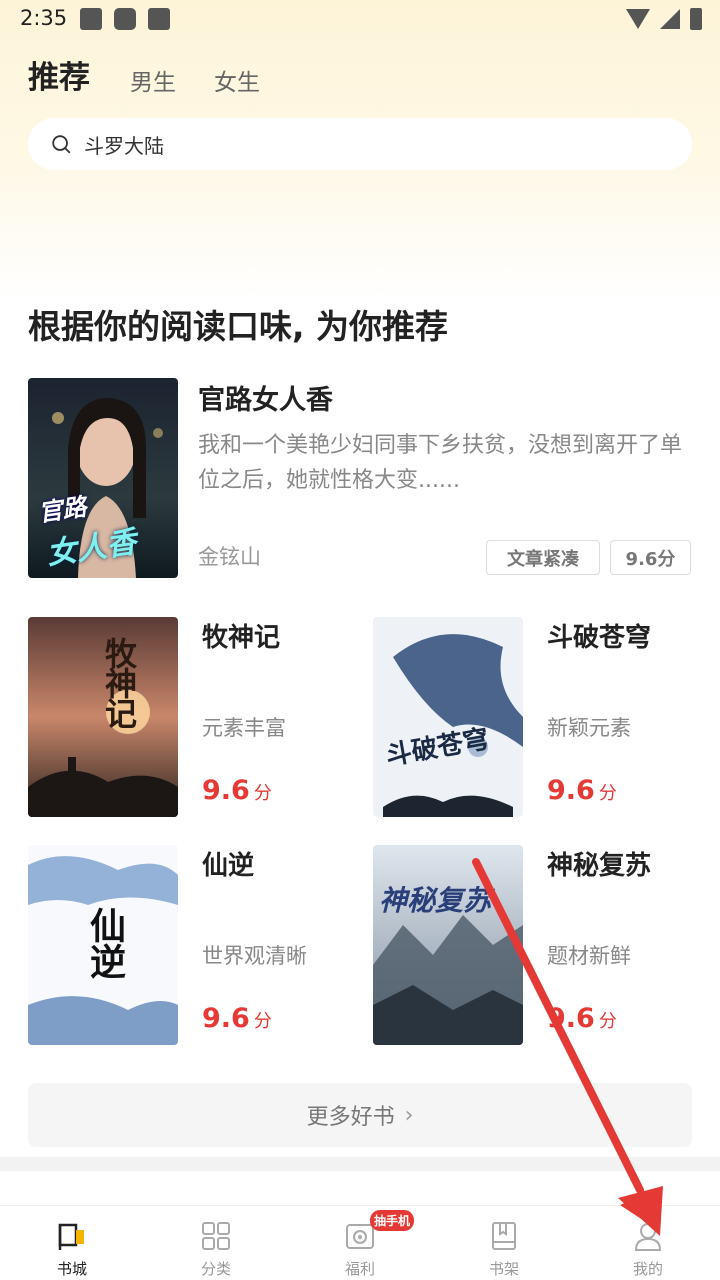 The width and height of the screenshot is (720, 1280). I want to click on cover-title: 仙逆, so click(104, 943).